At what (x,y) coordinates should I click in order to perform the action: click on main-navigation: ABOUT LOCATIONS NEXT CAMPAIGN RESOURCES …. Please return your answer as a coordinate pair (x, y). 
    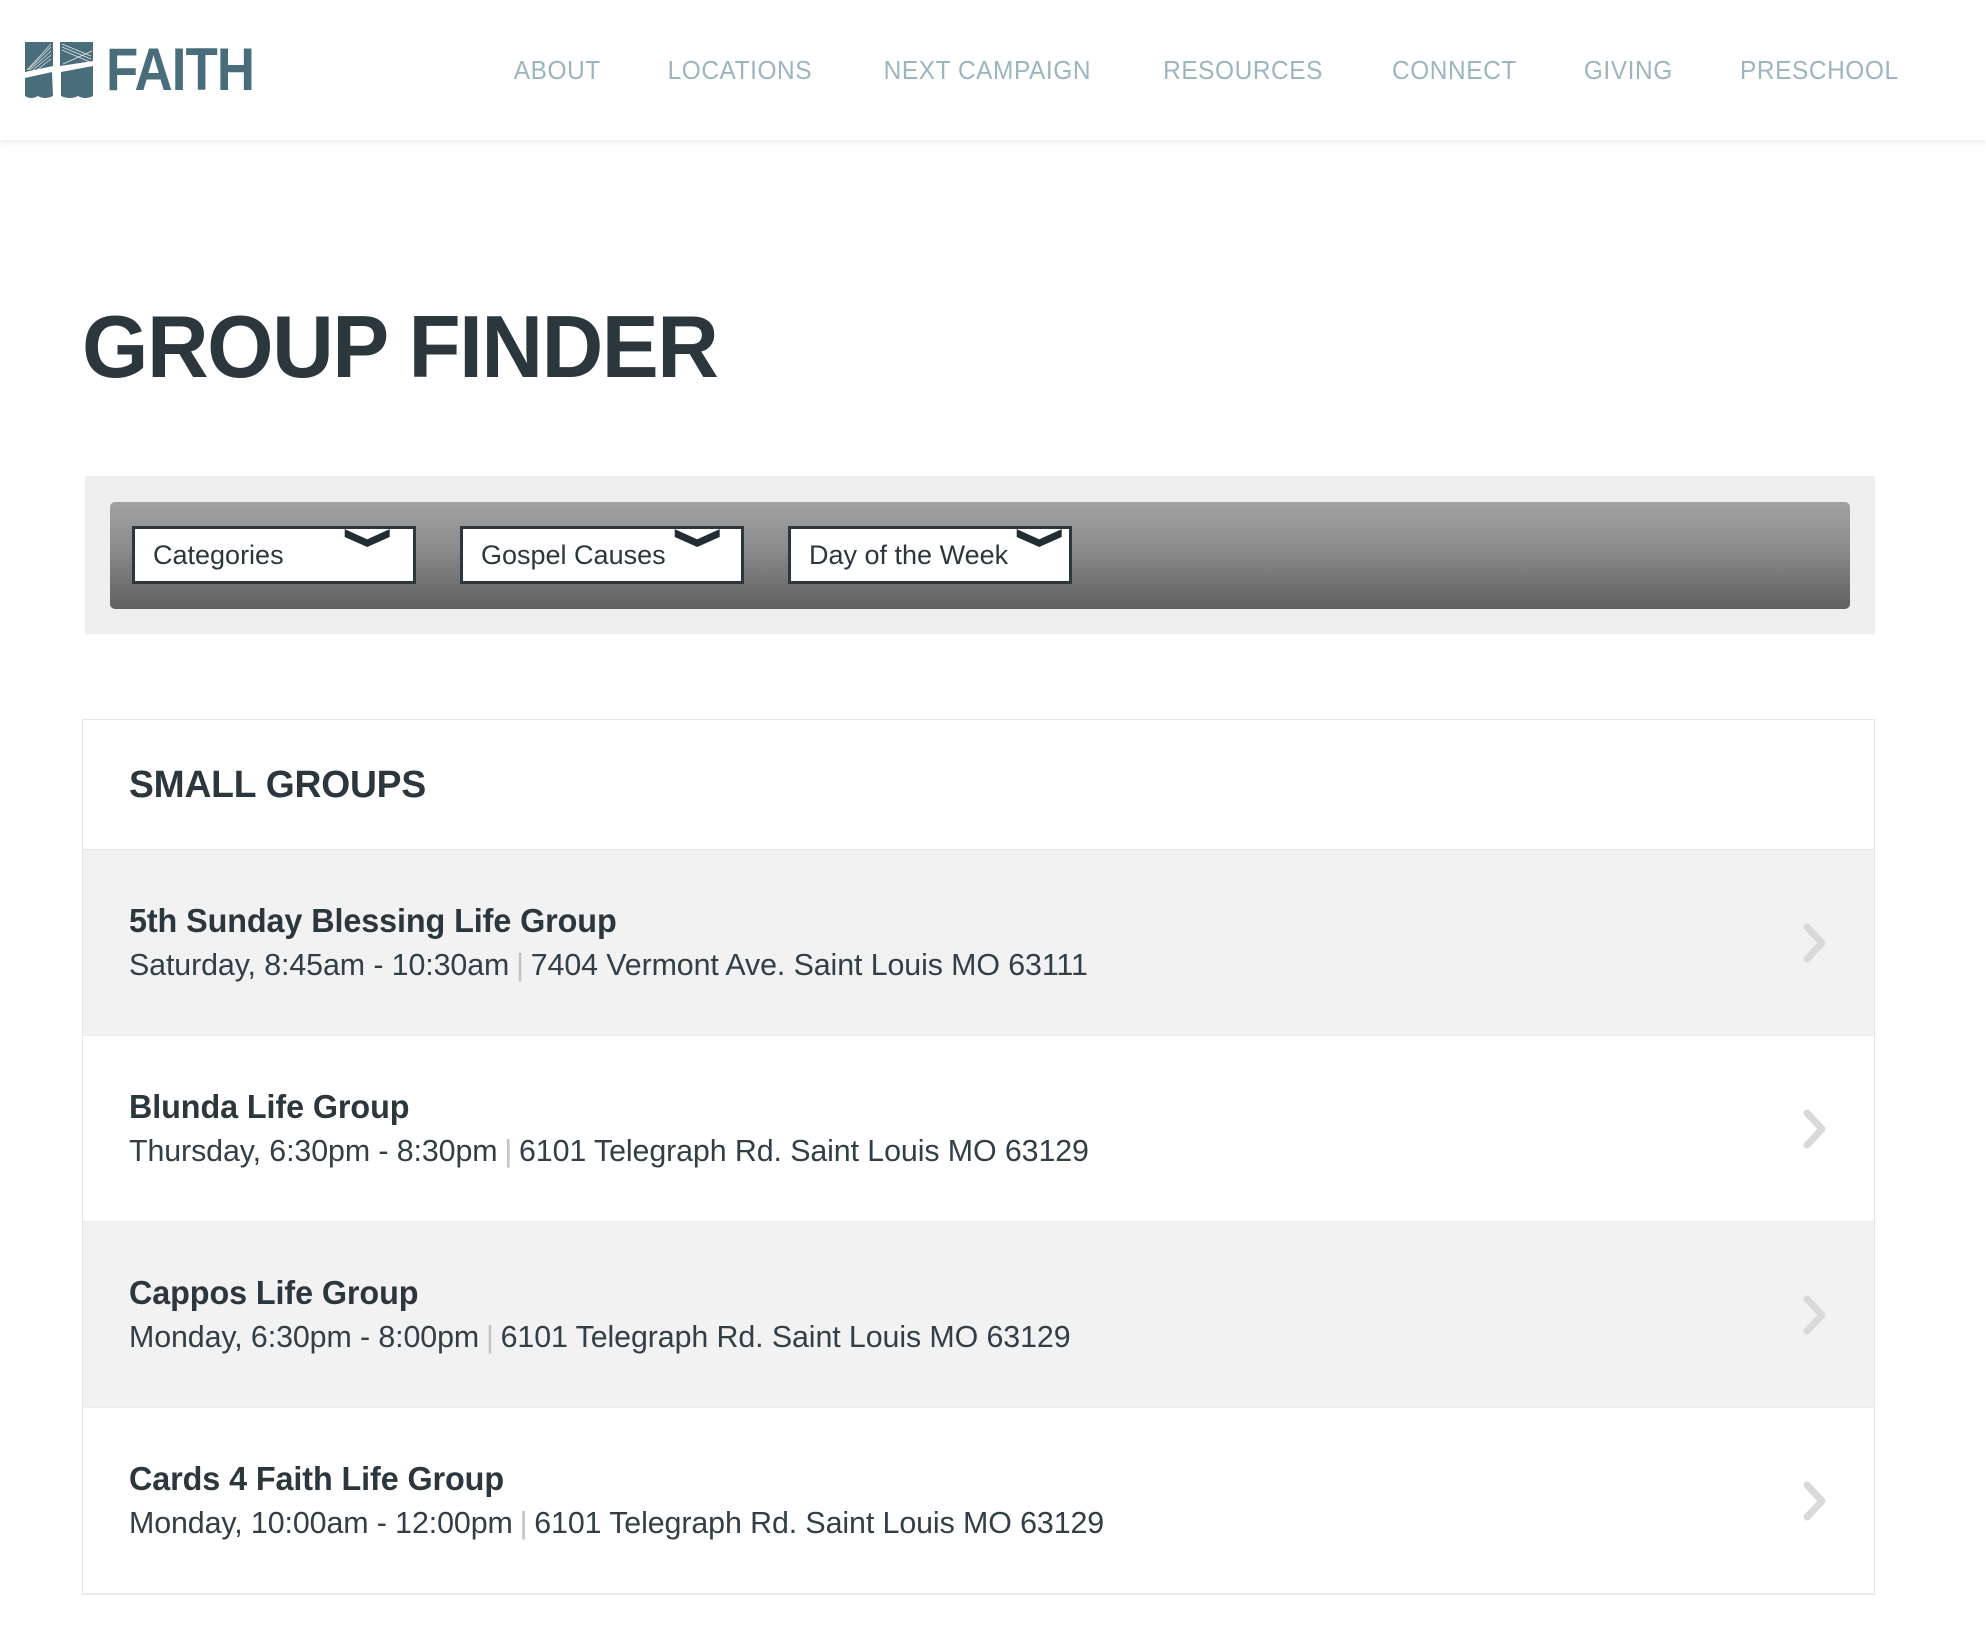
    Looking at the image, I should click on (1207, 70).